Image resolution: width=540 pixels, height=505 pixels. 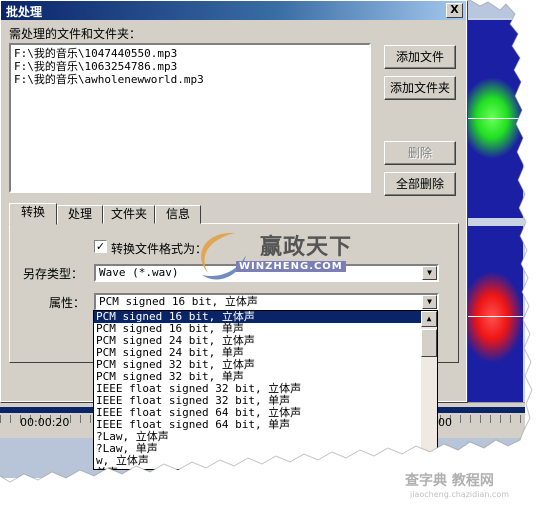 I want to click on tab-convert: 转换, so click(x=33, y=214).